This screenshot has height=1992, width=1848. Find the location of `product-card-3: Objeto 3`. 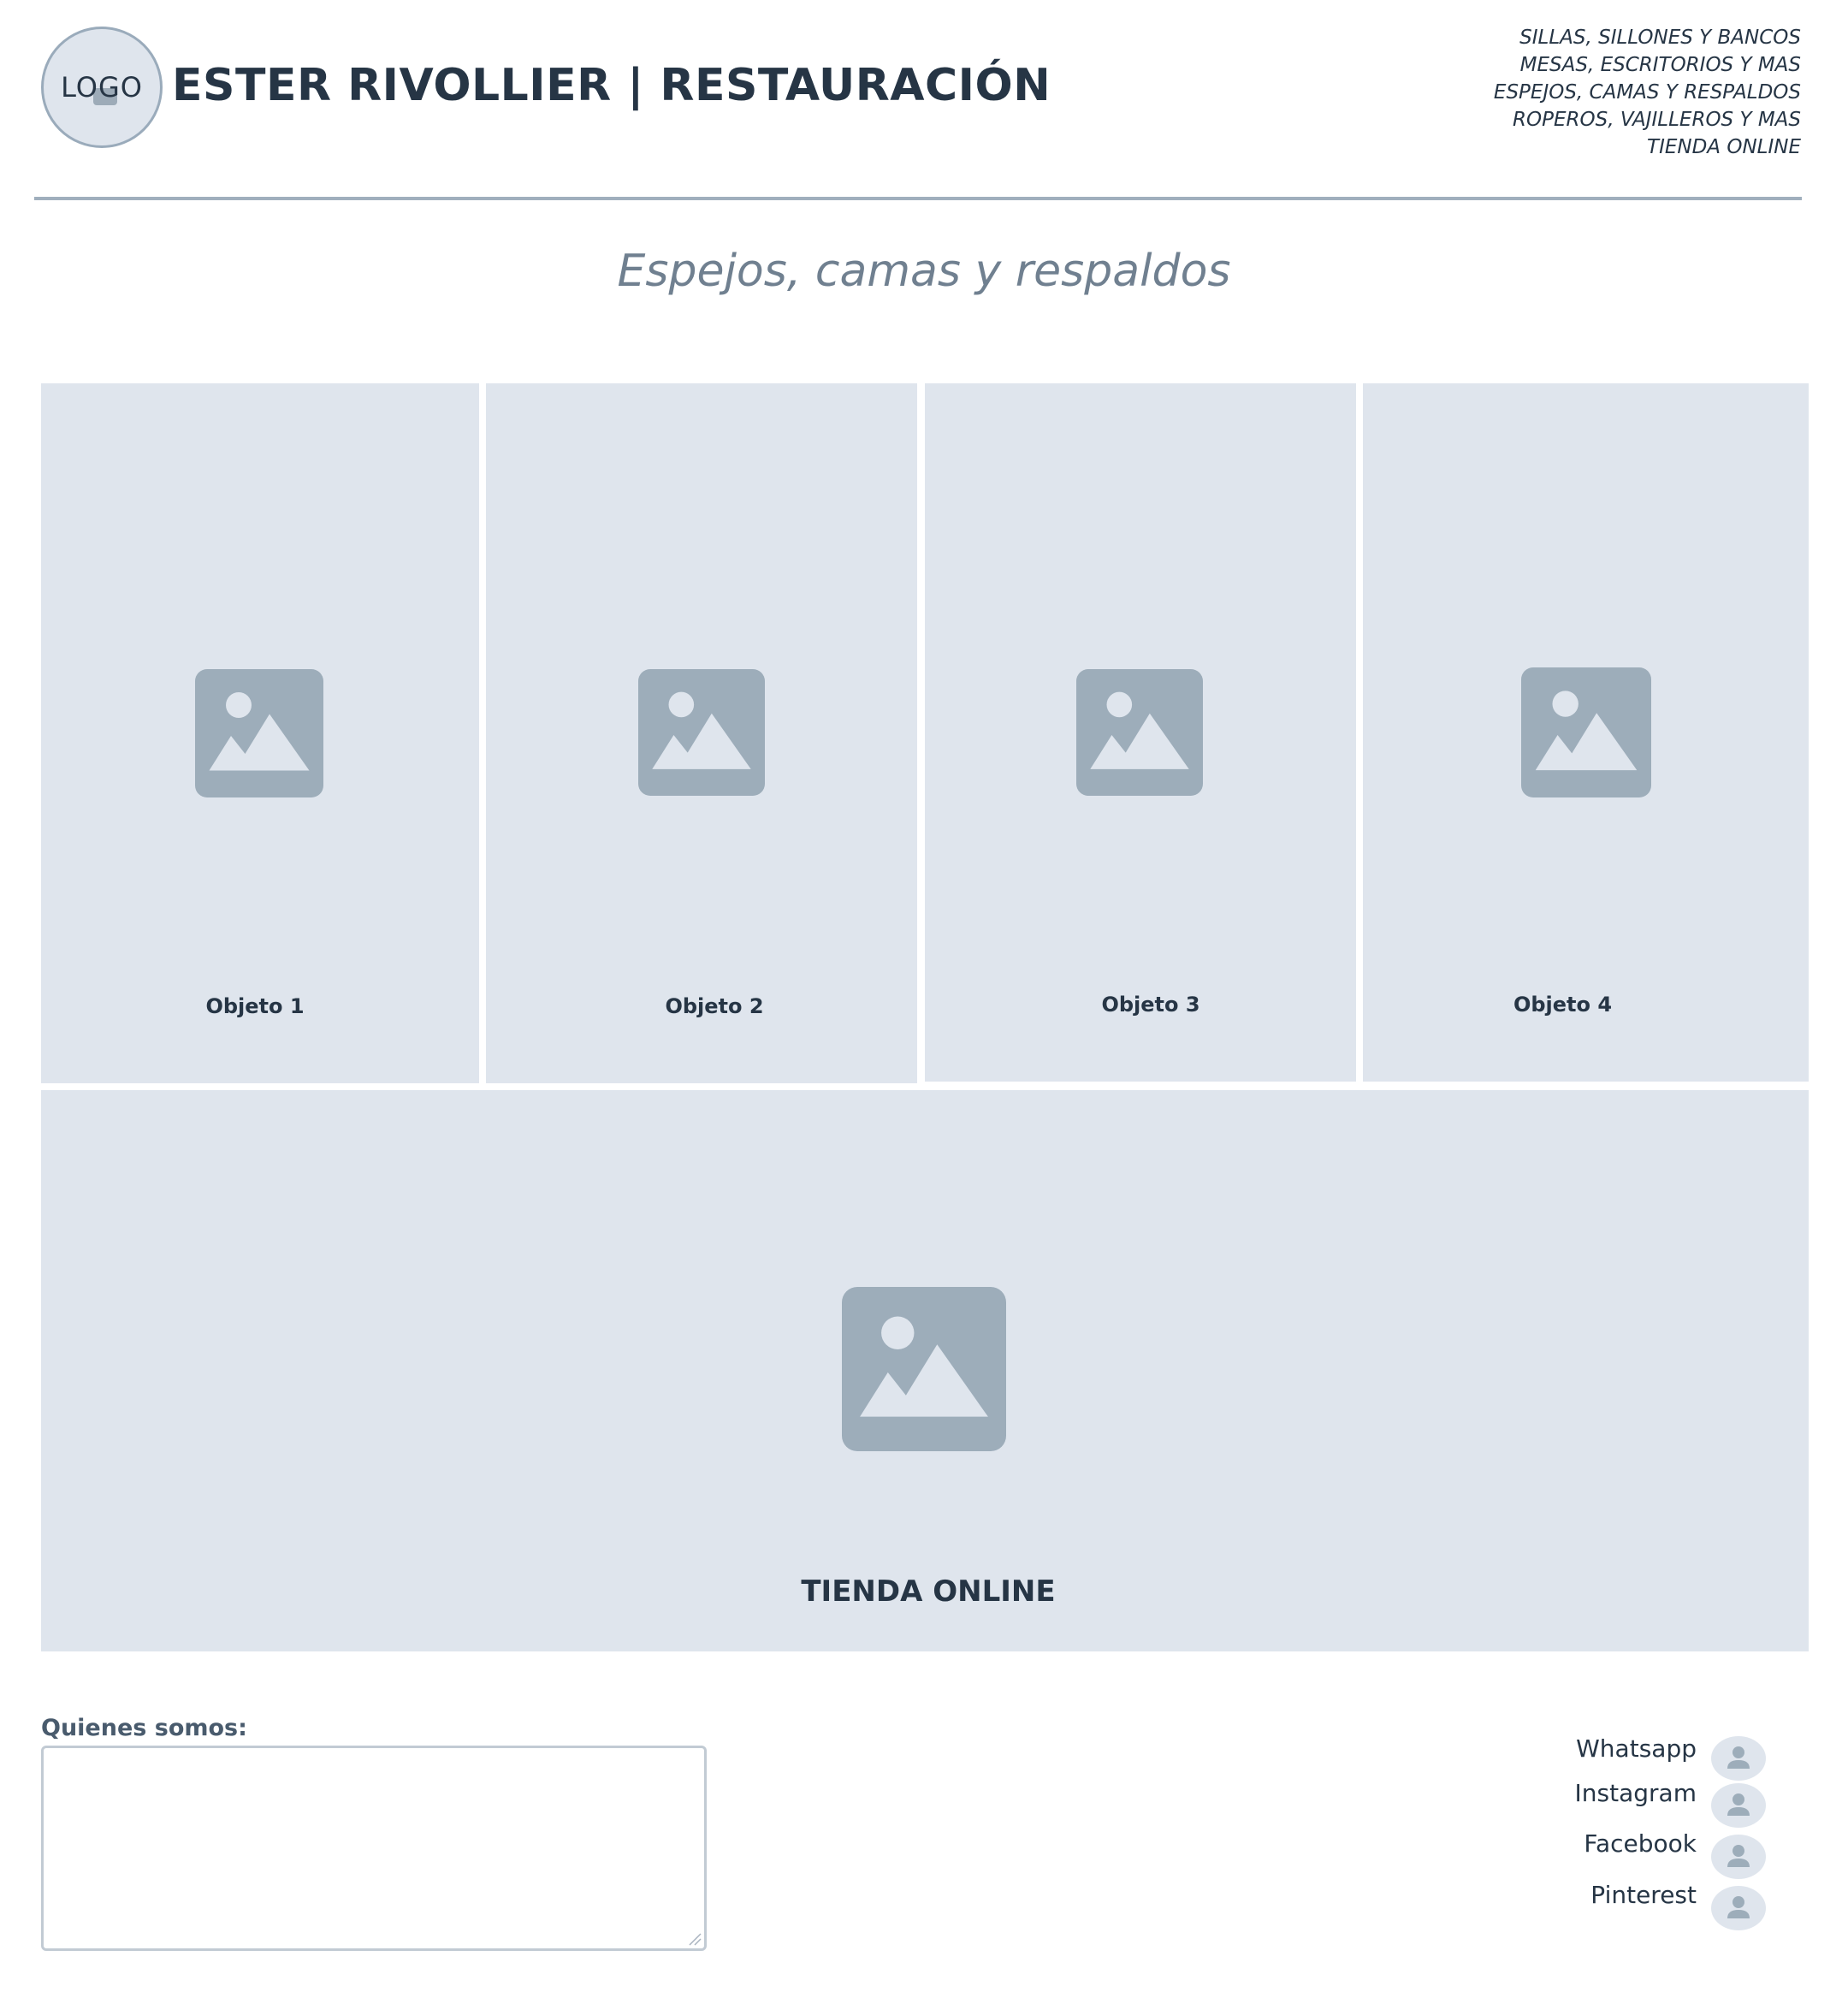

product-card-3: Objeto 3 is located at coordinates (1140, 732).